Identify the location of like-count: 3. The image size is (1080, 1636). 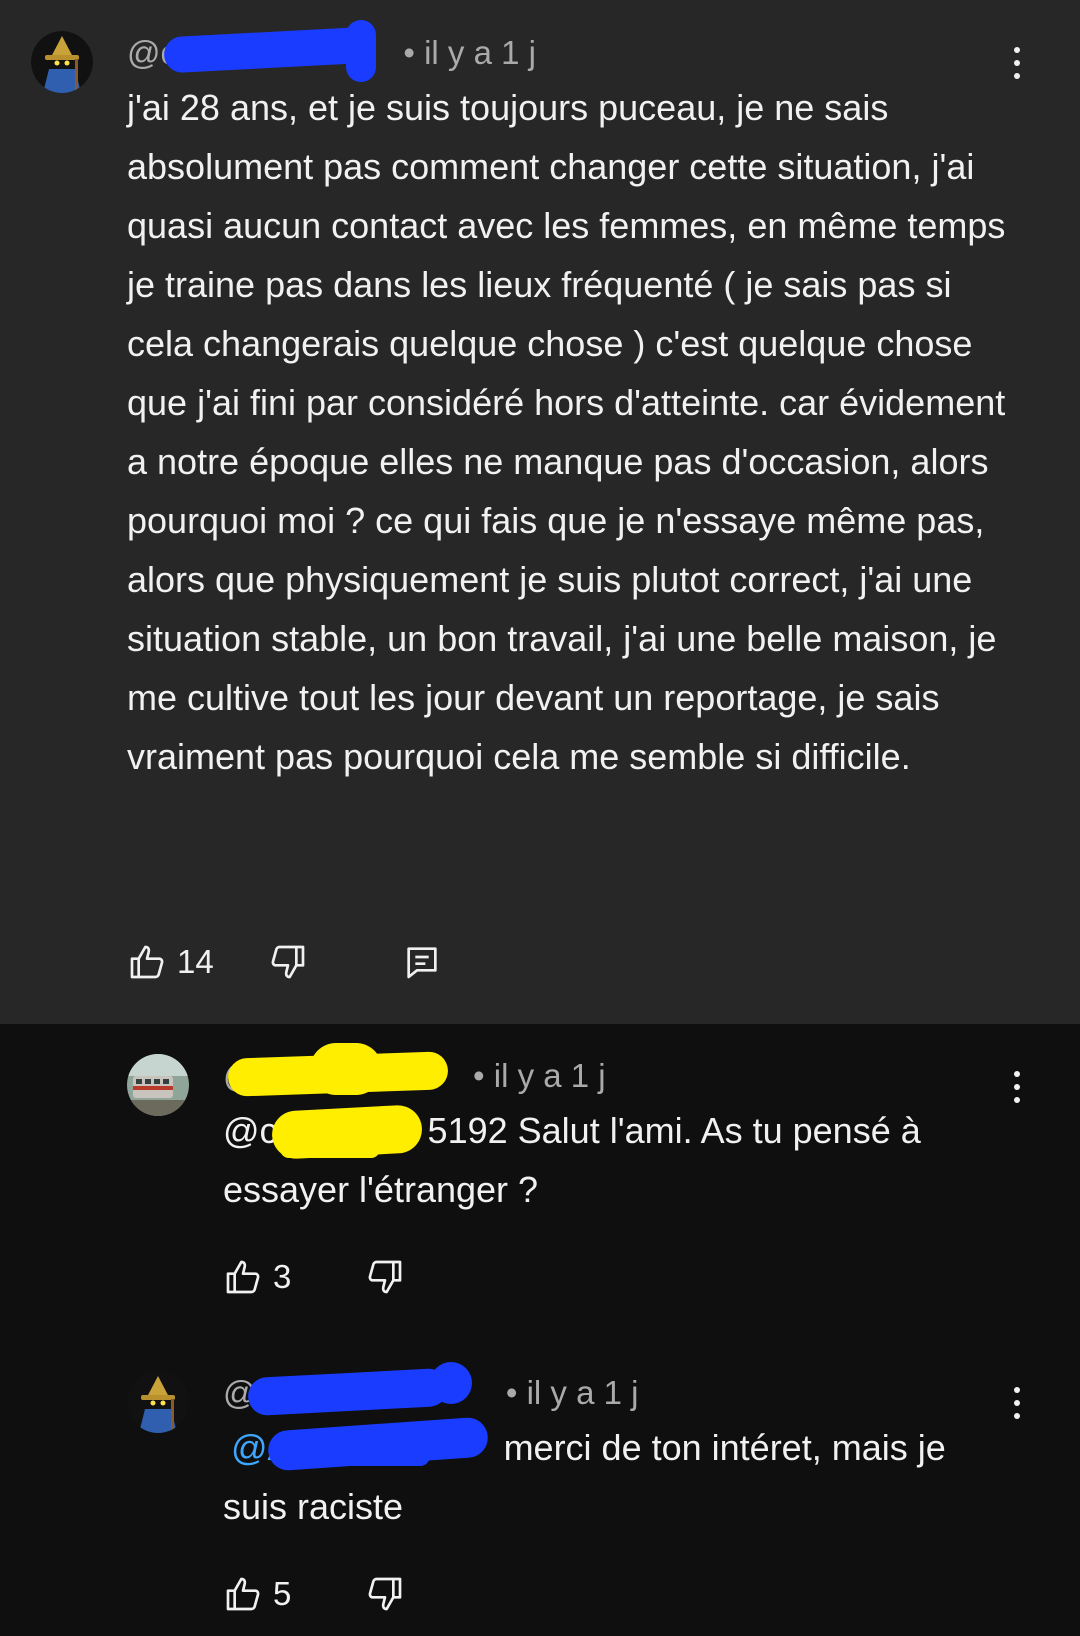
(282, 1276).